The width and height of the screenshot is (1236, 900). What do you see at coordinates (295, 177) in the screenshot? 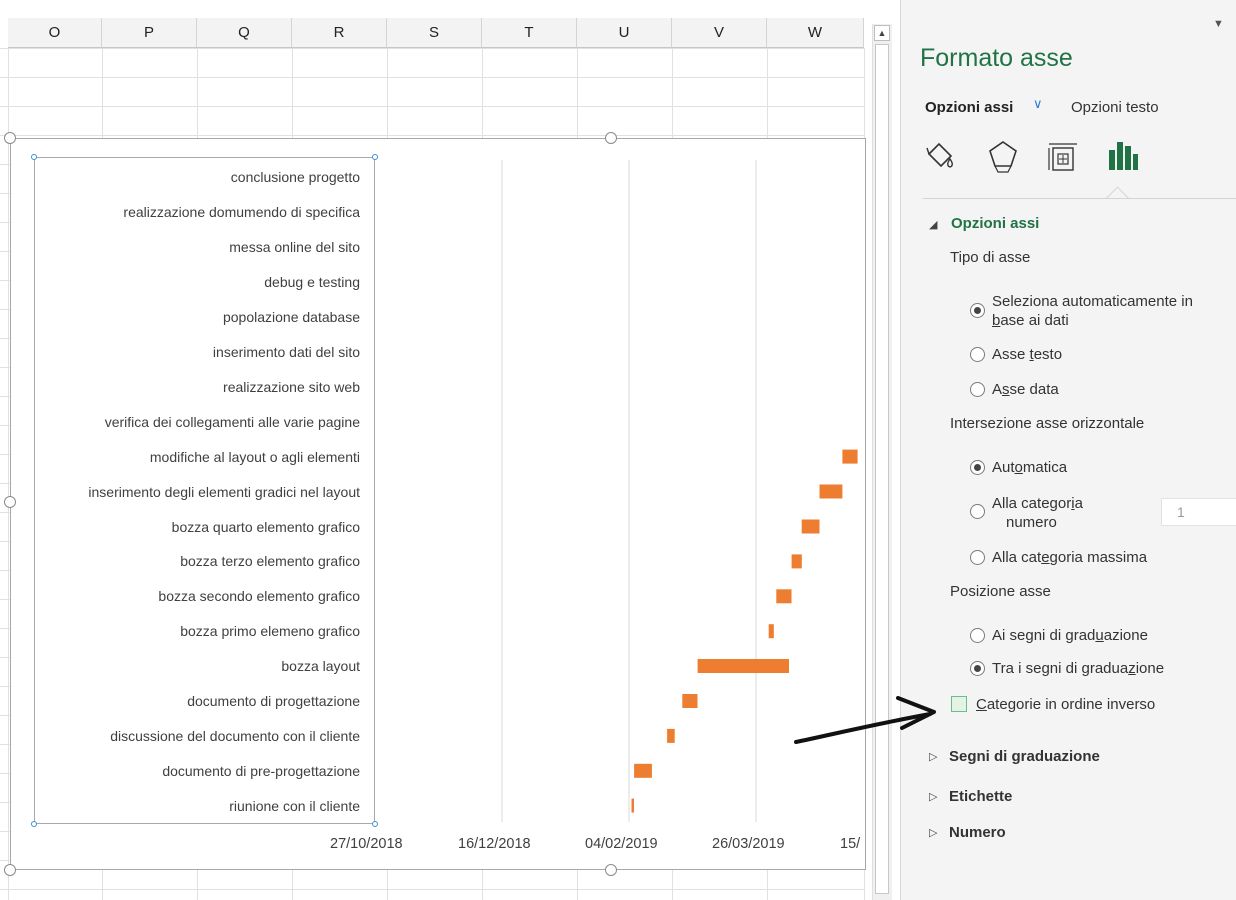
I see `category-label: conclusione progetto` at bounding box center [295, 177].